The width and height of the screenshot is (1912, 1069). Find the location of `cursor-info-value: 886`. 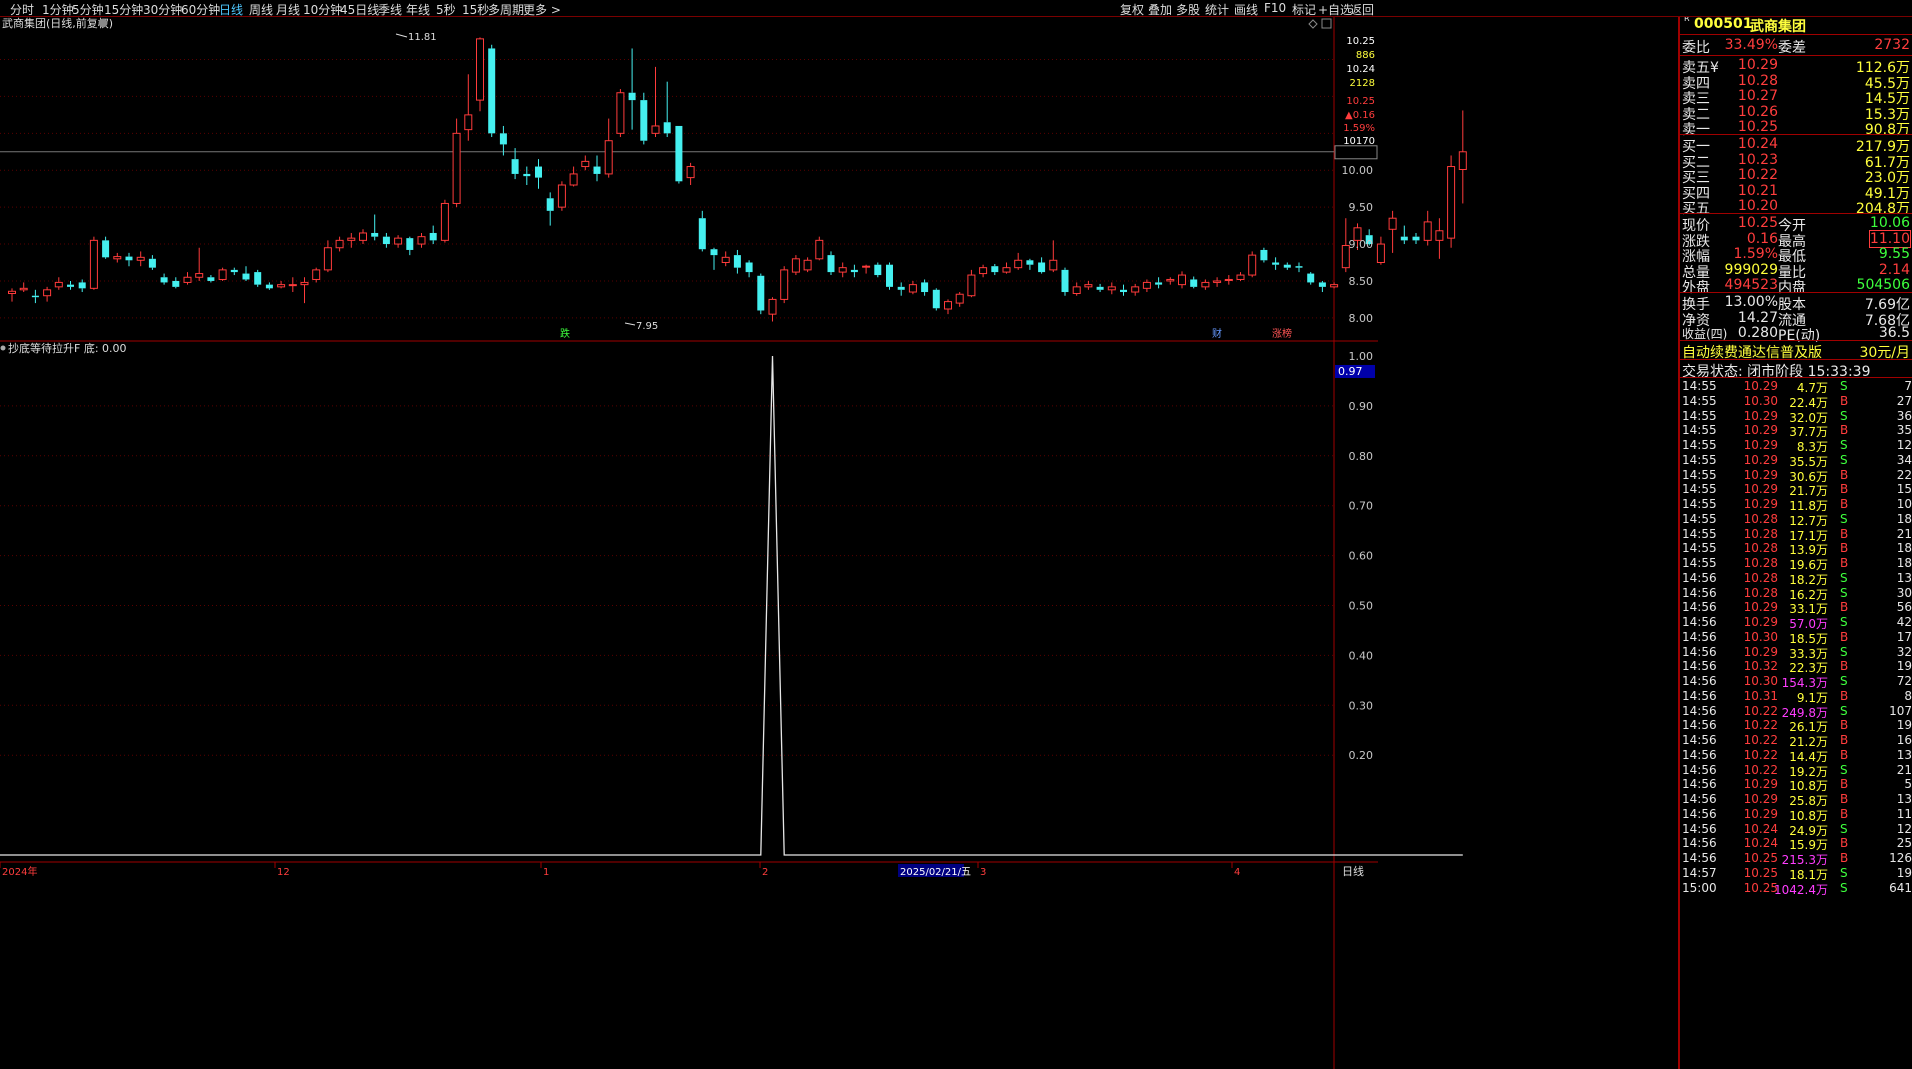

cursor-info-value: 886 is located at coordinates (1365, 55).